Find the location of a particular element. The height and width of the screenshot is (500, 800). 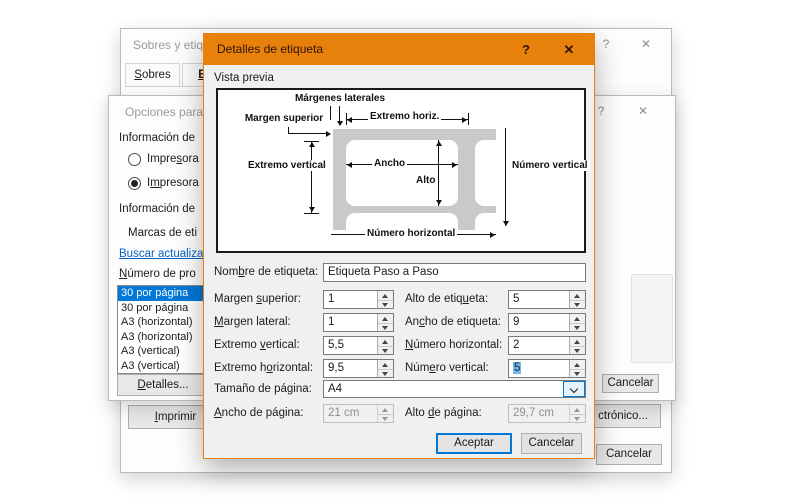

numero-producto-label: Número de pro is located at coordinates (157, 274).